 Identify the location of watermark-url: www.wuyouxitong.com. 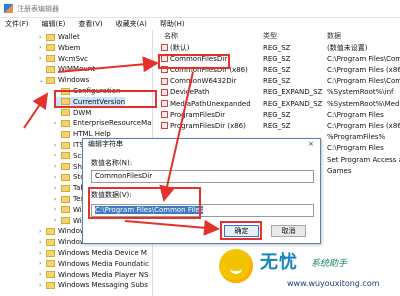
(333, 283).